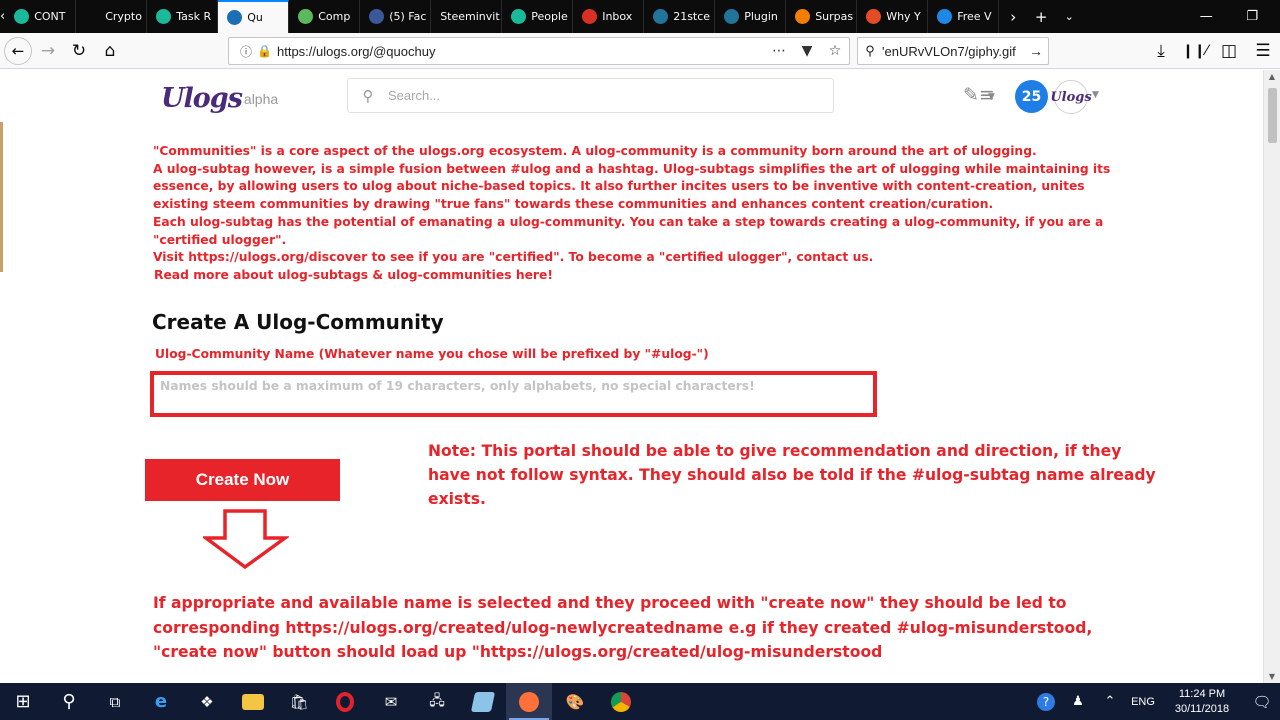  What do you see at coordinates (1143, 702) in the screenshot?
I see `language-indicator: ENG` at bounding box center [1143, 702].